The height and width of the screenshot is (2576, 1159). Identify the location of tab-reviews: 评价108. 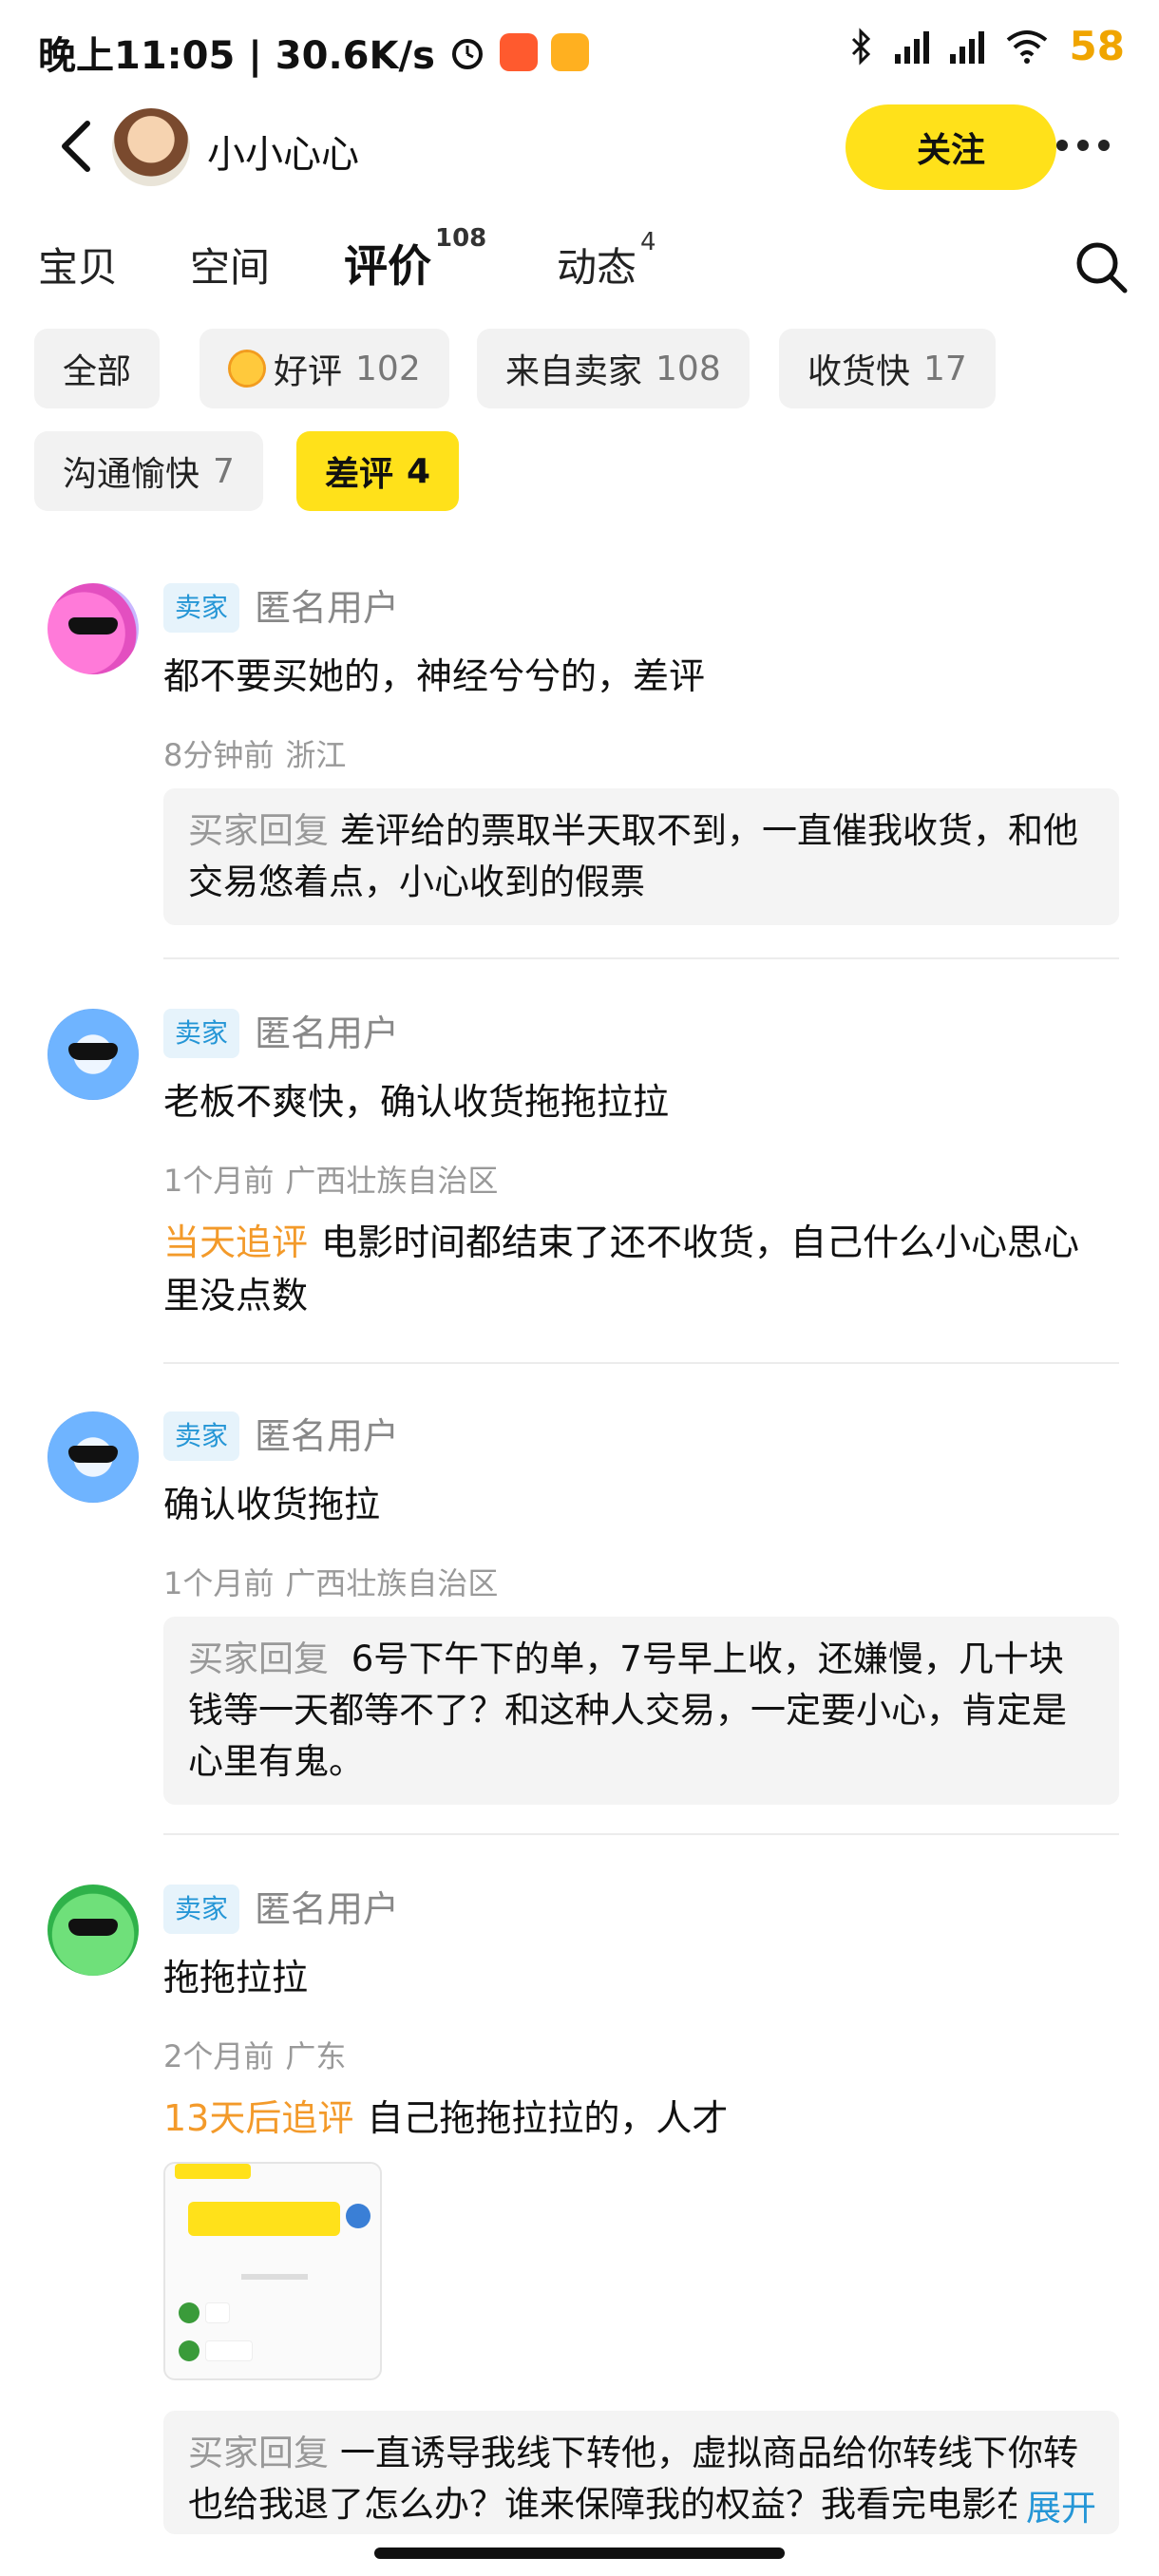
(415, 260).